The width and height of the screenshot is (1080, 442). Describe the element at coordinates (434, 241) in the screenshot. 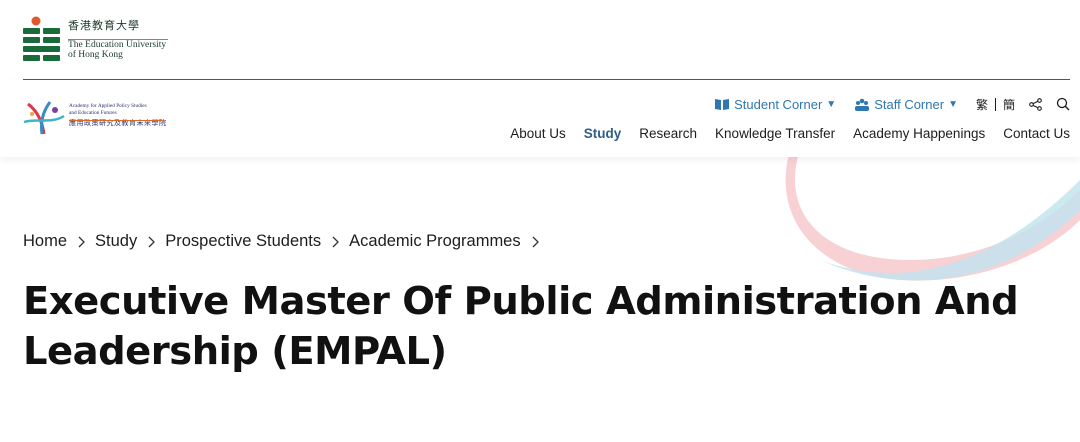

I see `breadcrumb-academic-programmes: Academic Programmes` at that location.